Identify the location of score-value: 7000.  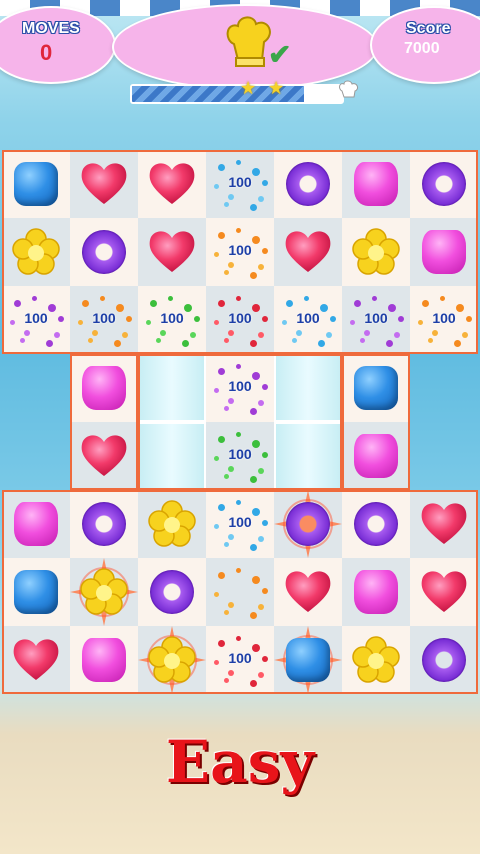
(422, 48).